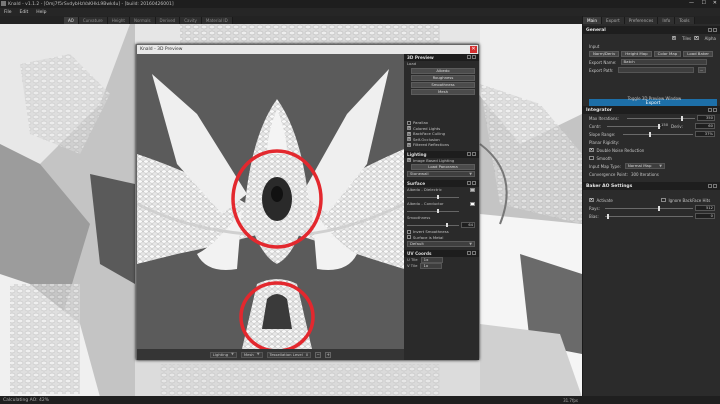 The height and width of the screenshot is (404, 720). Describe the element at coordinates (441, 197) in the screenshot. I see `albedo-dielectric-slider` at that location.